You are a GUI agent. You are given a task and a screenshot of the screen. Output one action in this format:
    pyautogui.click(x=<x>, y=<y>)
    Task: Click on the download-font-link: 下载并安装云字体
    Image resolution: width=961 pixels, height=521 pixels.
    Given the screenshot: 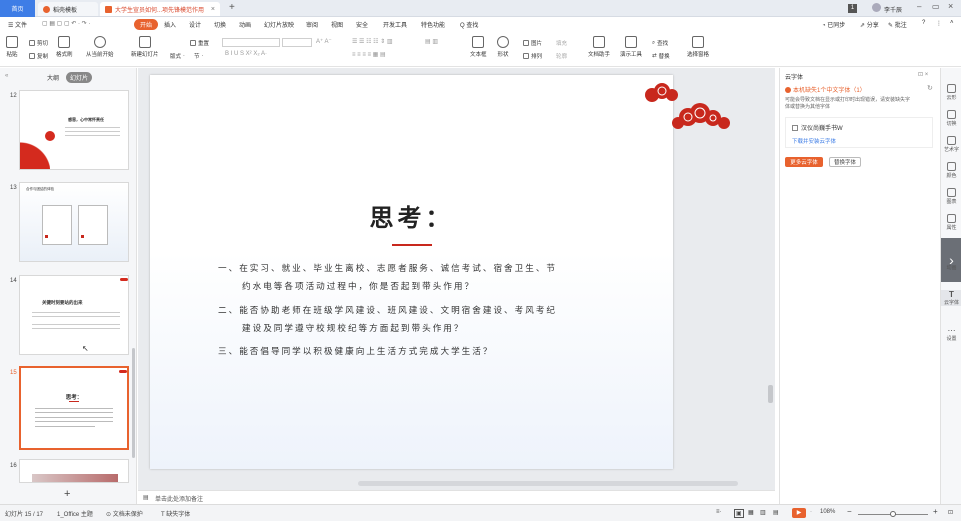 What is the action you would take?
    pyautogui.click(x=814, y=141)
    